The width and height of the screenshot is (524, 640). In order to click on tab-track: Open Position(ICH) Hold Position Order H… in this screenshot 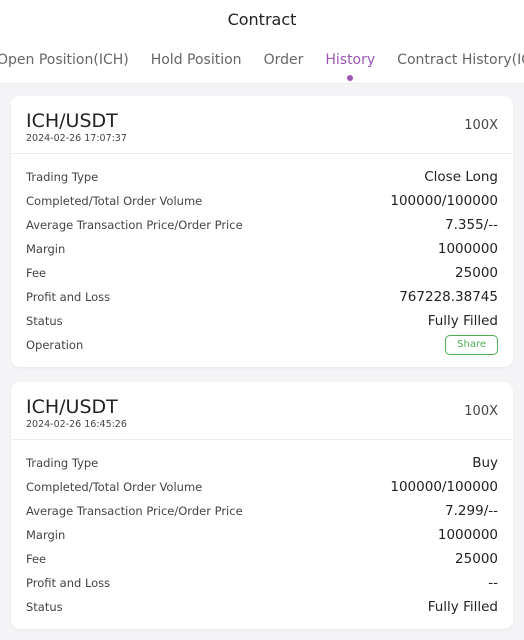, I will do `click(262, 60)`.